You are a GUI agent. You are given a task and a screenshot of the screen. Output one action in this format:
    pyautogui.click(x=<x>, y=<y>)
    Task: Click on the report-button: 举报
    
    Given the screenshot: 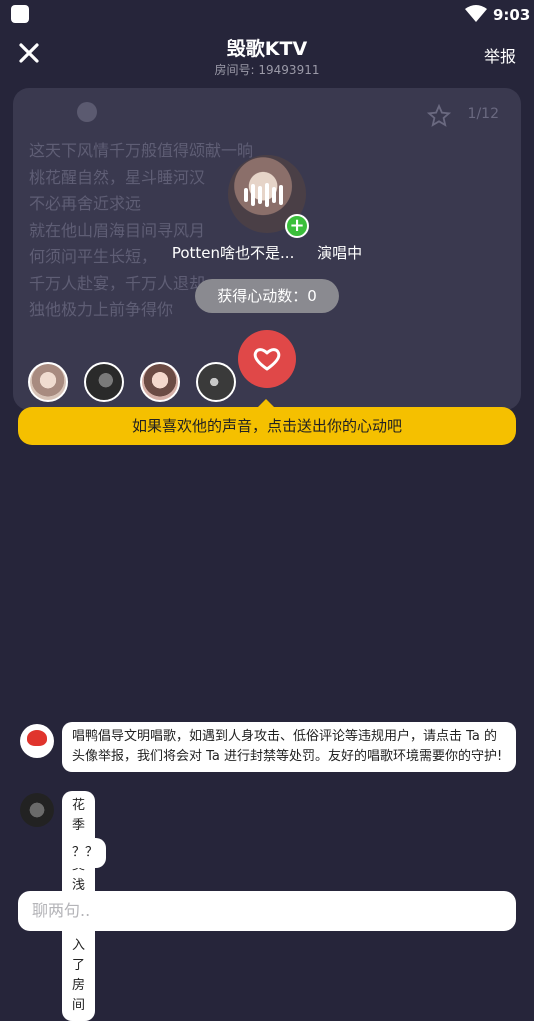 What is the action you would take?
    pyautogui.click(x=500, y=55)
    